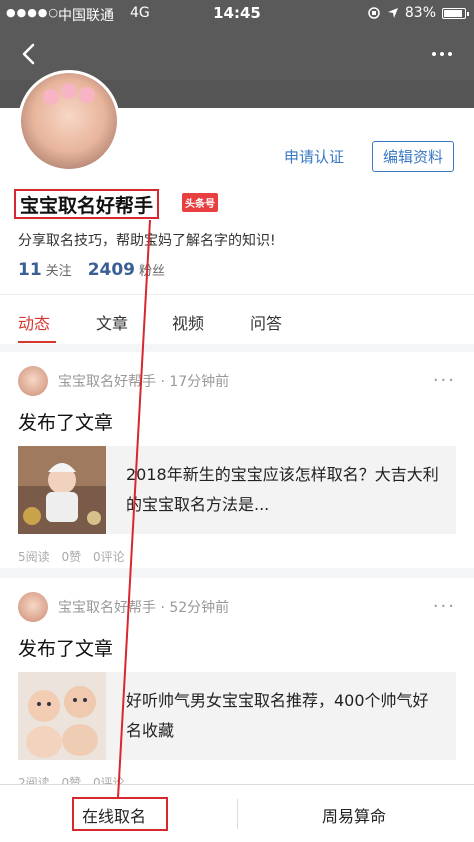 This screenshot has height=842, width=474. Describe the element at coordinates (412, 156) in the screenshot. I see `edit-profile-button: 编辑资料` at that location.